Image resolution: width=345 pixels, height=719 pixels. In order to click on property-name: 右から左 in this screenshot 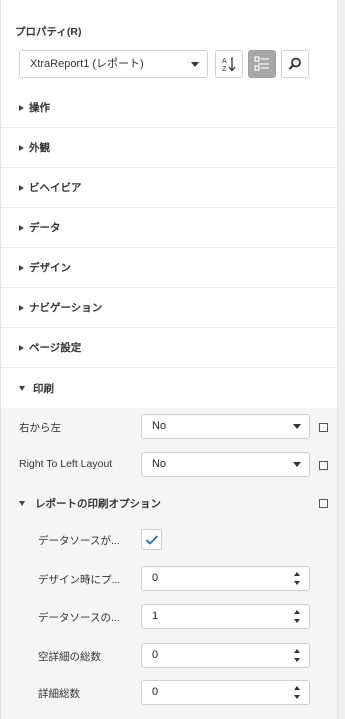, I will do `click(40, 428)`.